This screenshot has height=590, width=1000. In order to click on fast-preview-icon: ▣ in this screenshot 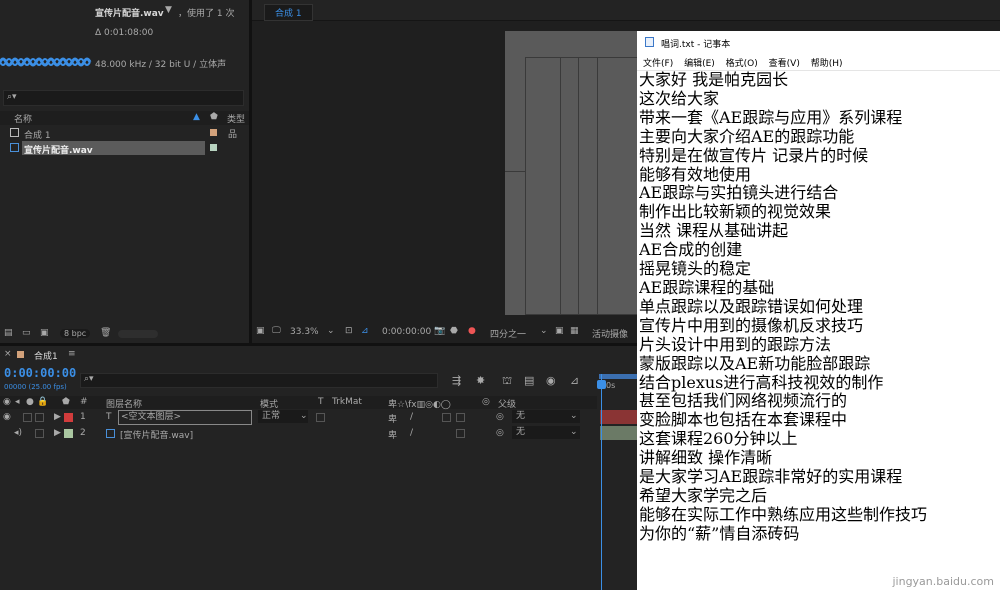, I will do `click(559, 331)`.